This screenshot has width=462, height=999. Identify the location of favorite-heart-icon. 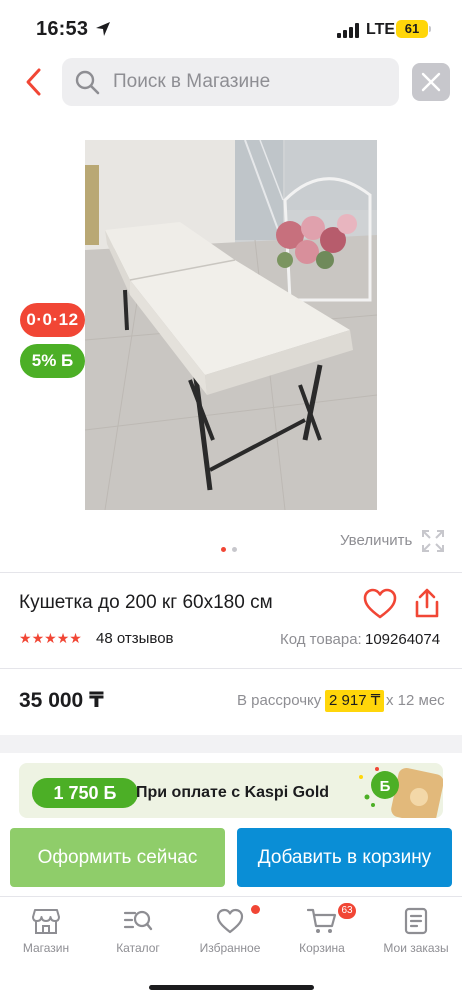
(380, 604).